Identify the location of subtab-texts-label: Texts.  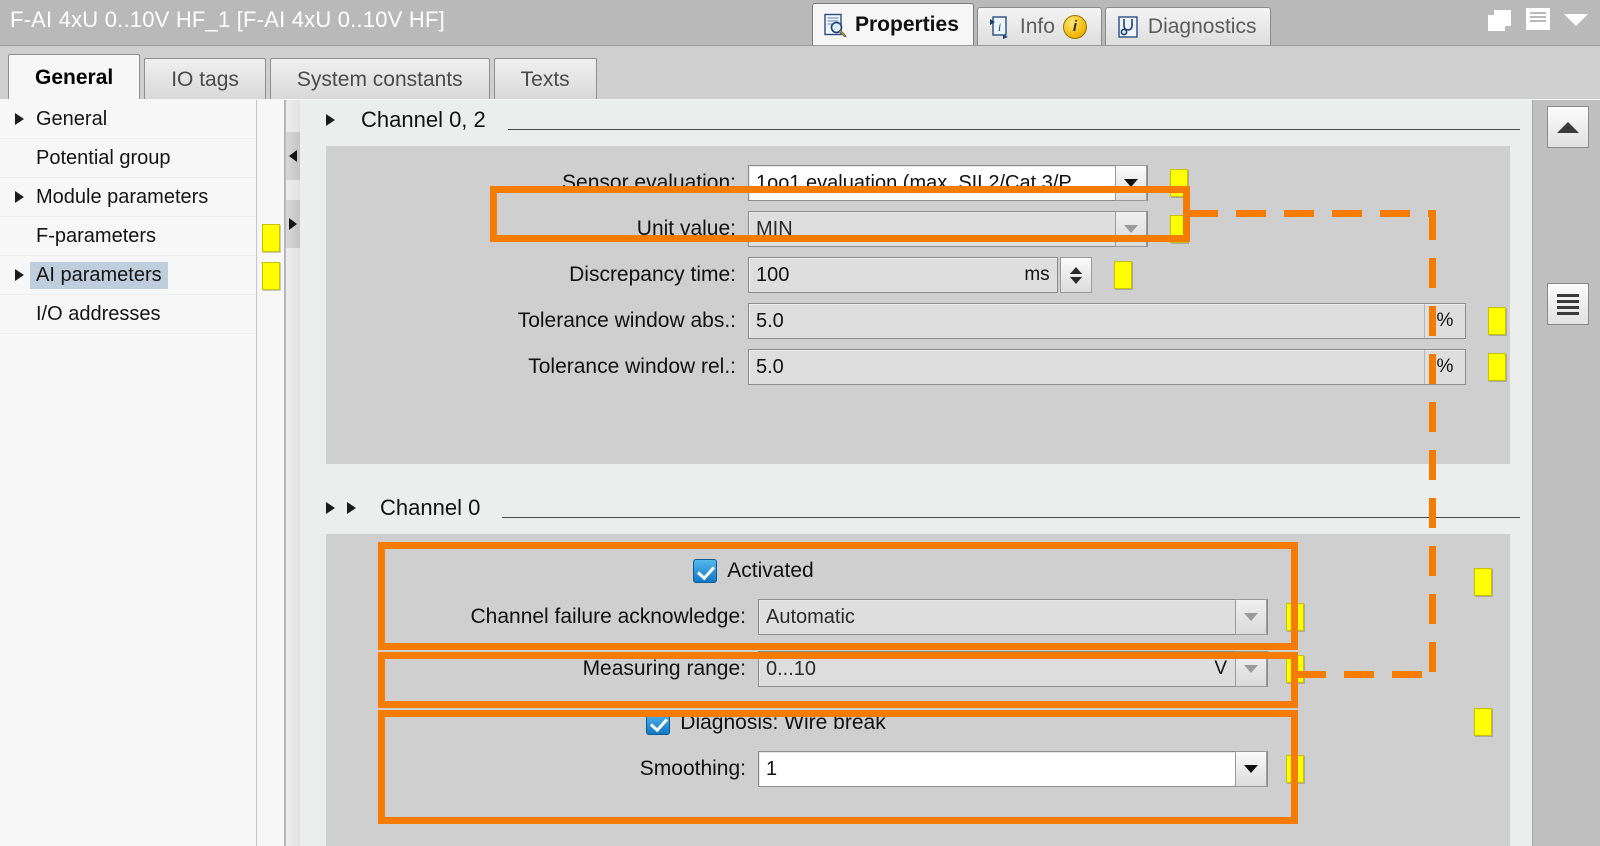
(545, 79).